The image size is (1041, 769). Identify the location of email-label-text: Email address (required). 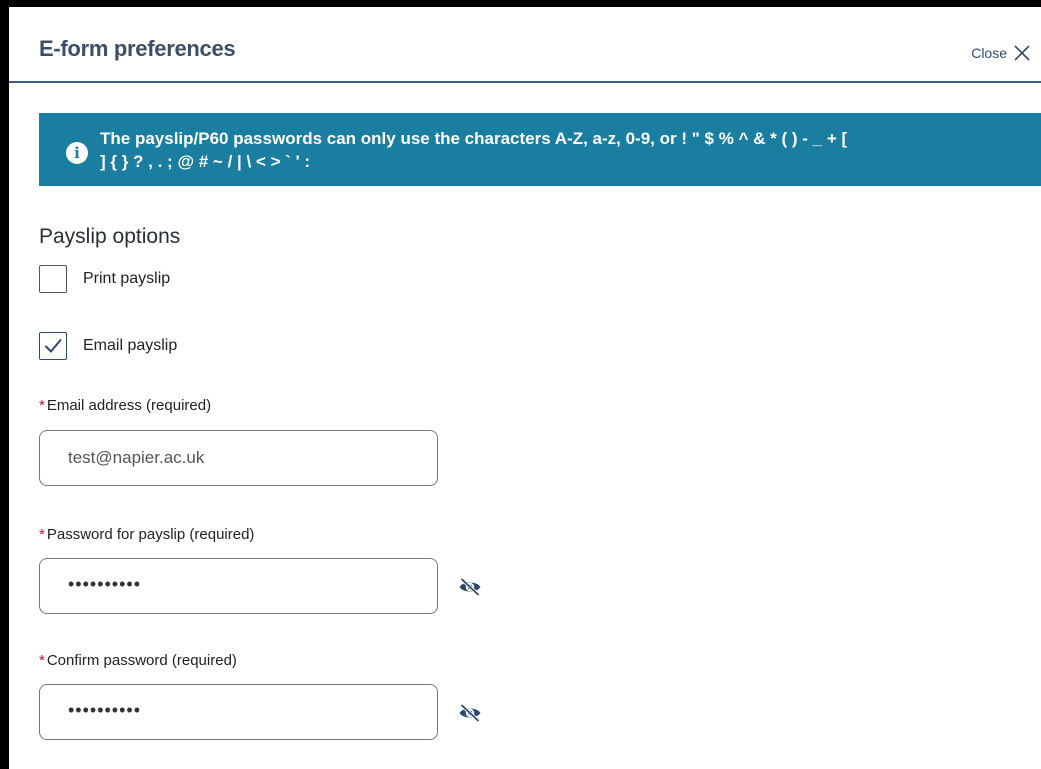
(129, 405).